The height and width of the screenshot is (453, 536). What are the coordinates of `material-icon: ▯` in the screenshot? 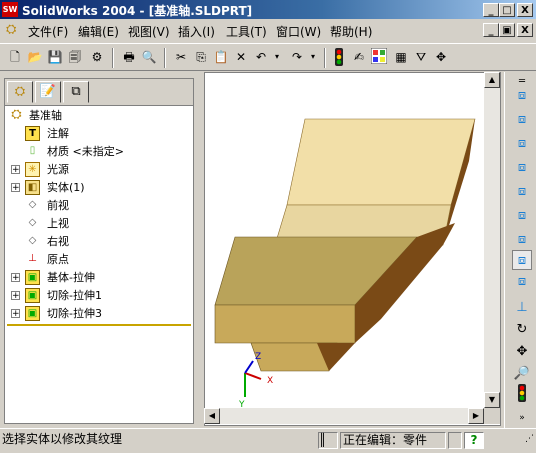 It's located at (32, 150).